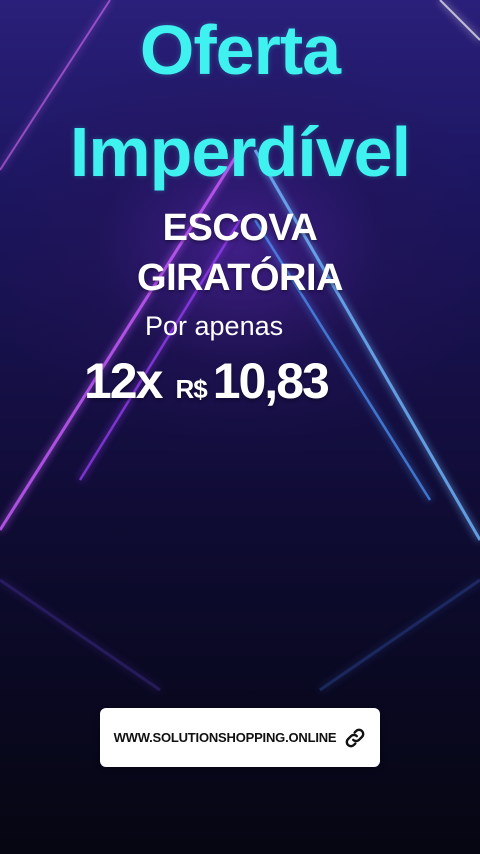 This screenshot has height=854, width=480. What do you see at coordinates (399, 635) in the screenshot?
I see `neon-line-bottom-right` at bounding box center [399, 635].